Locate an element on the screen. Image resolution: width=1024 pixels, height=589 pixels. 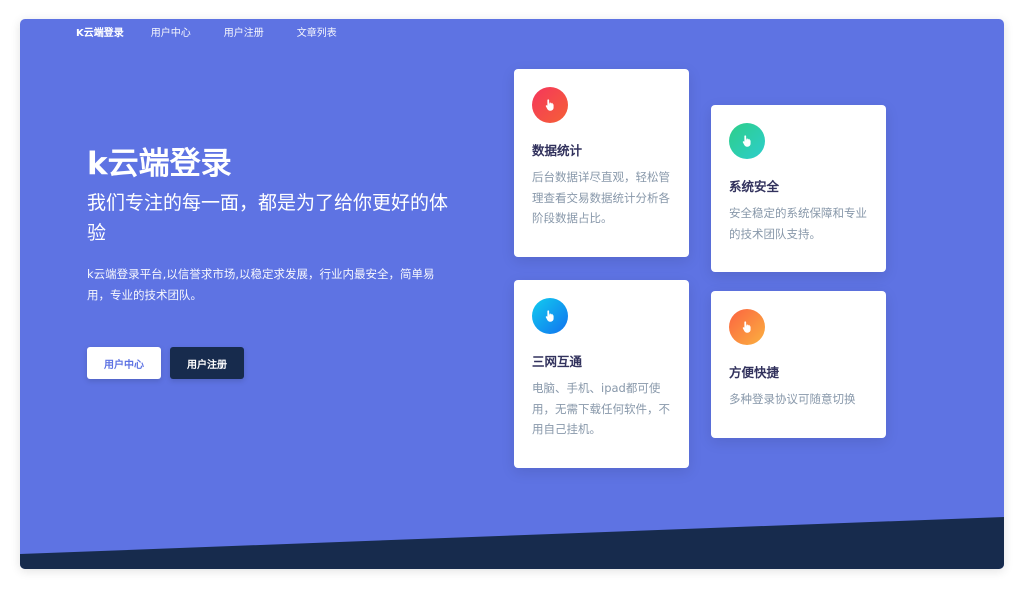
card-title: 三网互通 is located at coordinates (557, 361).